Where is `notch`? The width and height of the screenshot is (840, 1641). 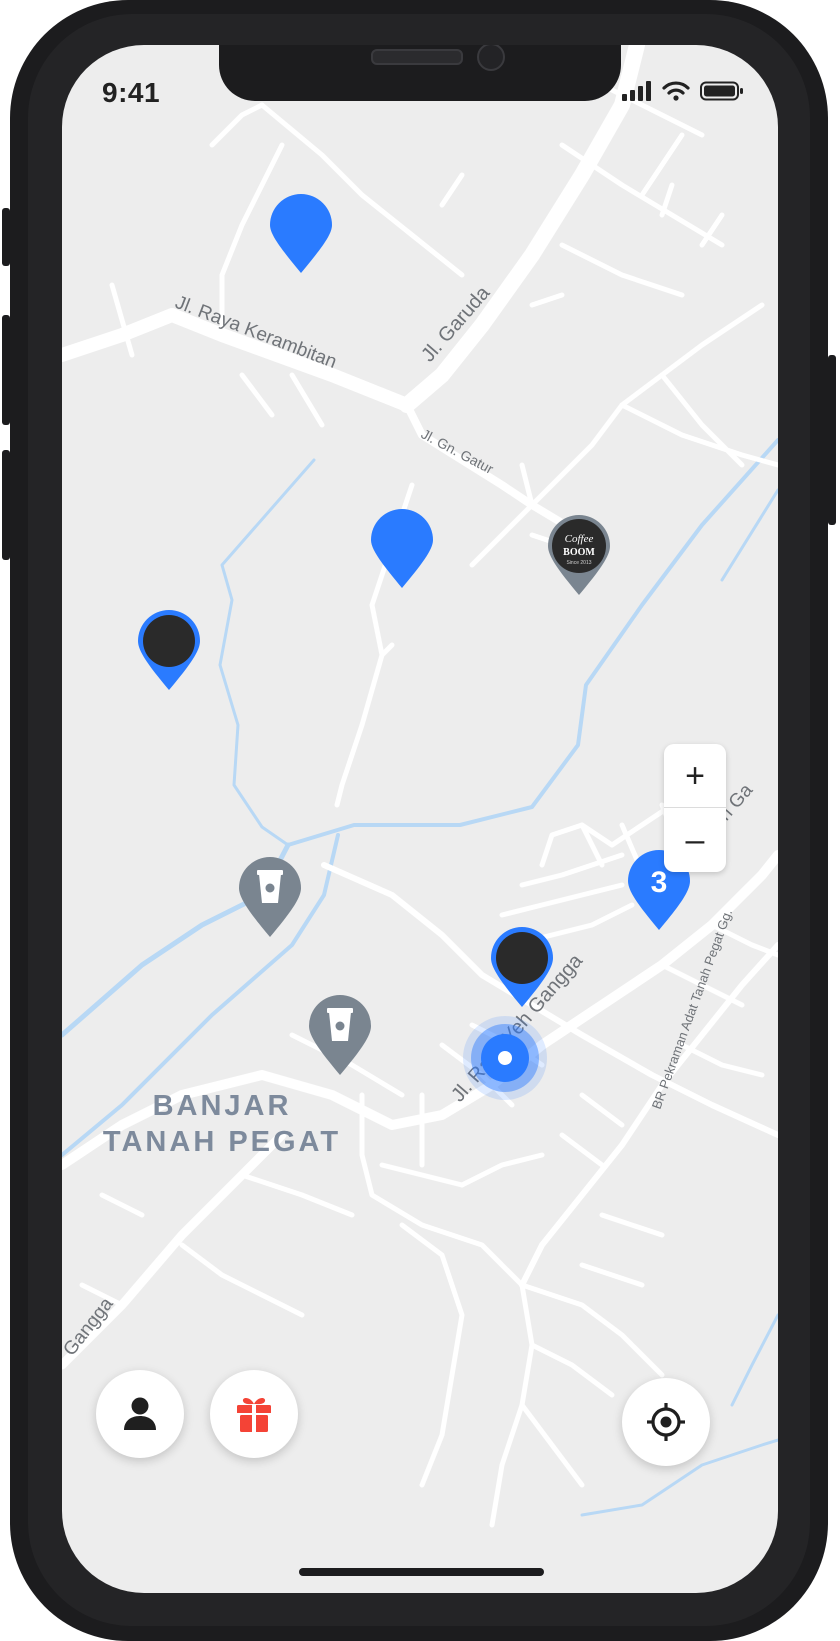 notch is located at coordinates (420, 73).